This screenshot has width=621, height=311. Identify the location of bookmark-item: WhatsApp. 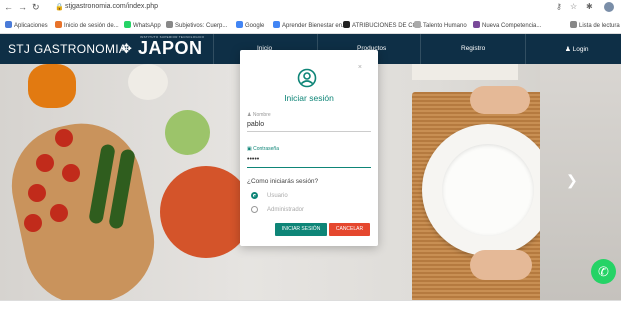
(142, 25).